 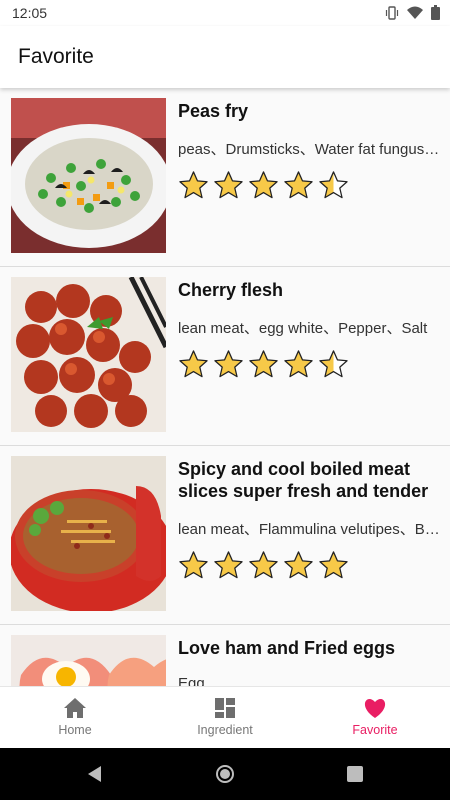 What do you see at coordinates (231, 290) in the screenshot?
I see `recipe-title: Cherry flesh` at bounding box center [231, 290].